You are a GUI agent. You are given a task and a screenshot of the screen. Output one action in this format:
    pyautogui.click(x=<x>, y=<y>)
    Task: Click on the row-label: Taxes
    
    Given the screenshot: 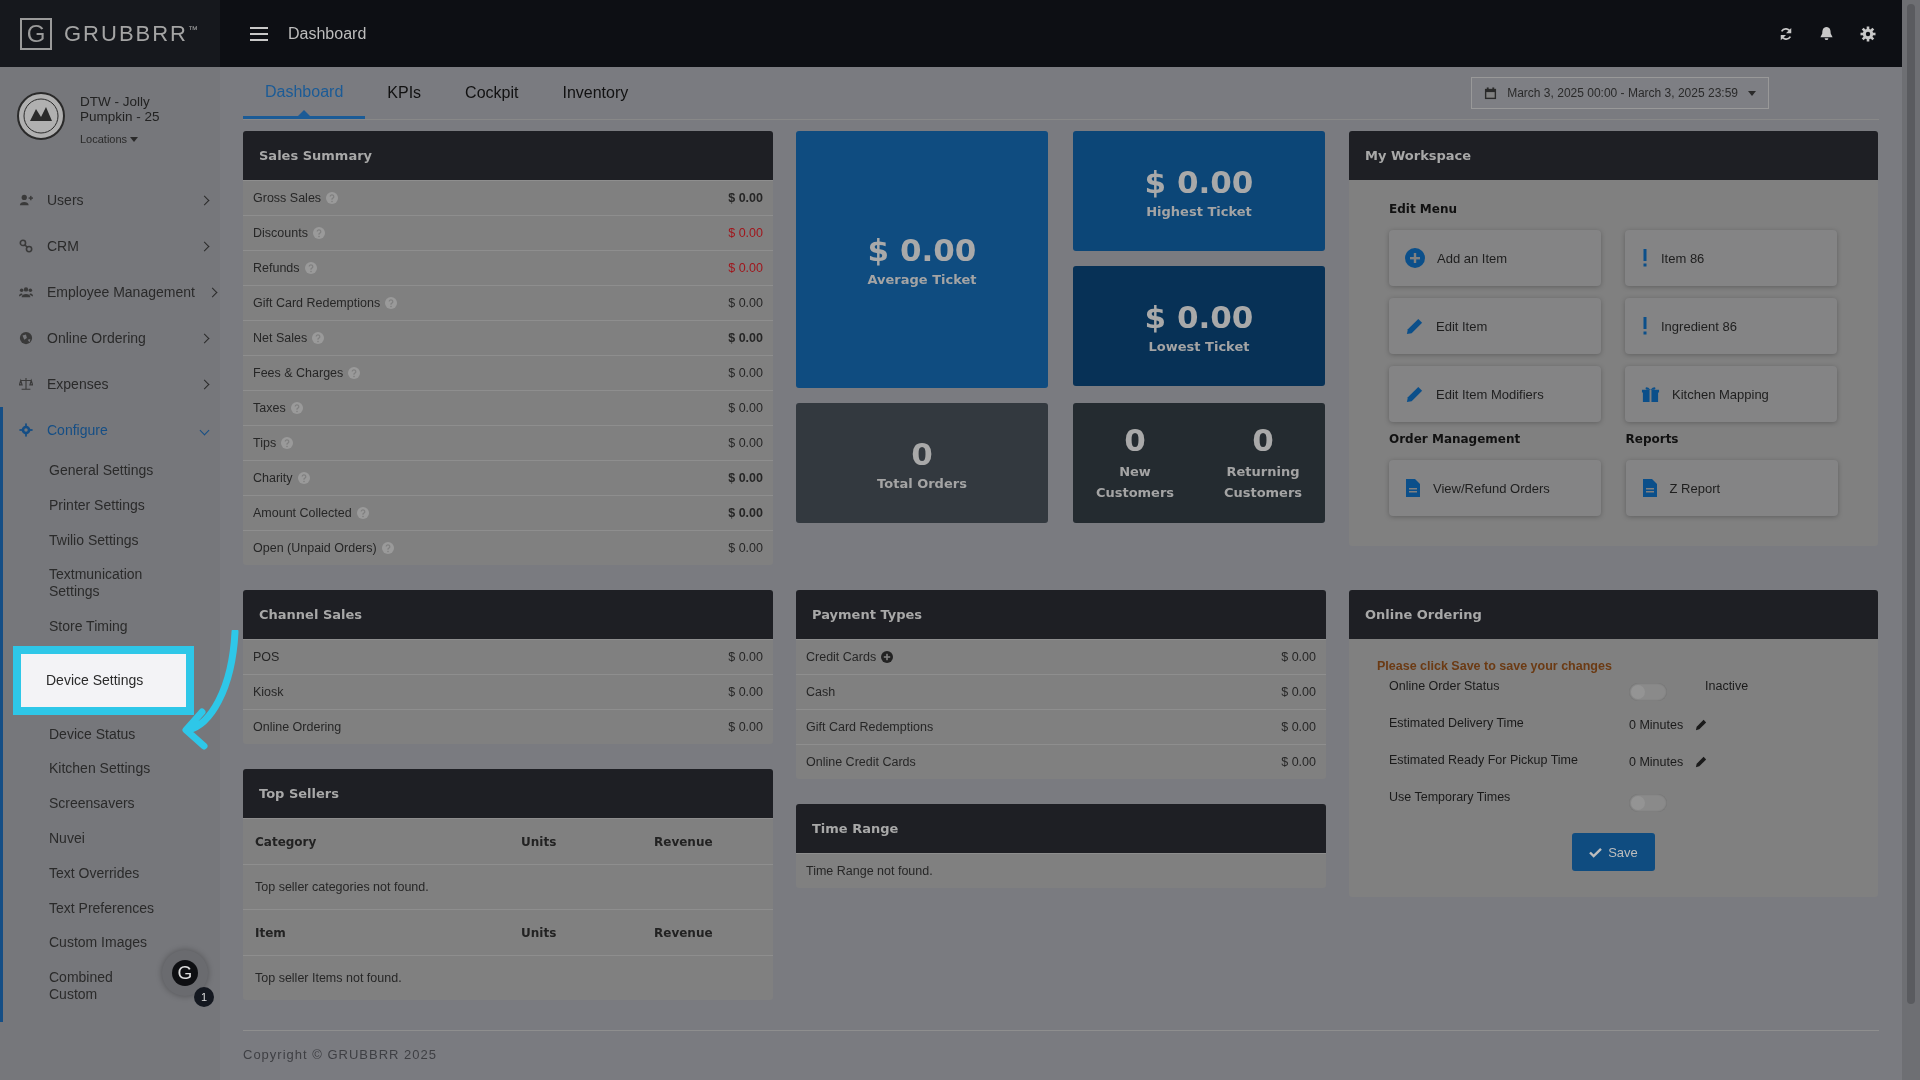 What is the action you would take?
    pyautogui.click(x=269, y=408)
    